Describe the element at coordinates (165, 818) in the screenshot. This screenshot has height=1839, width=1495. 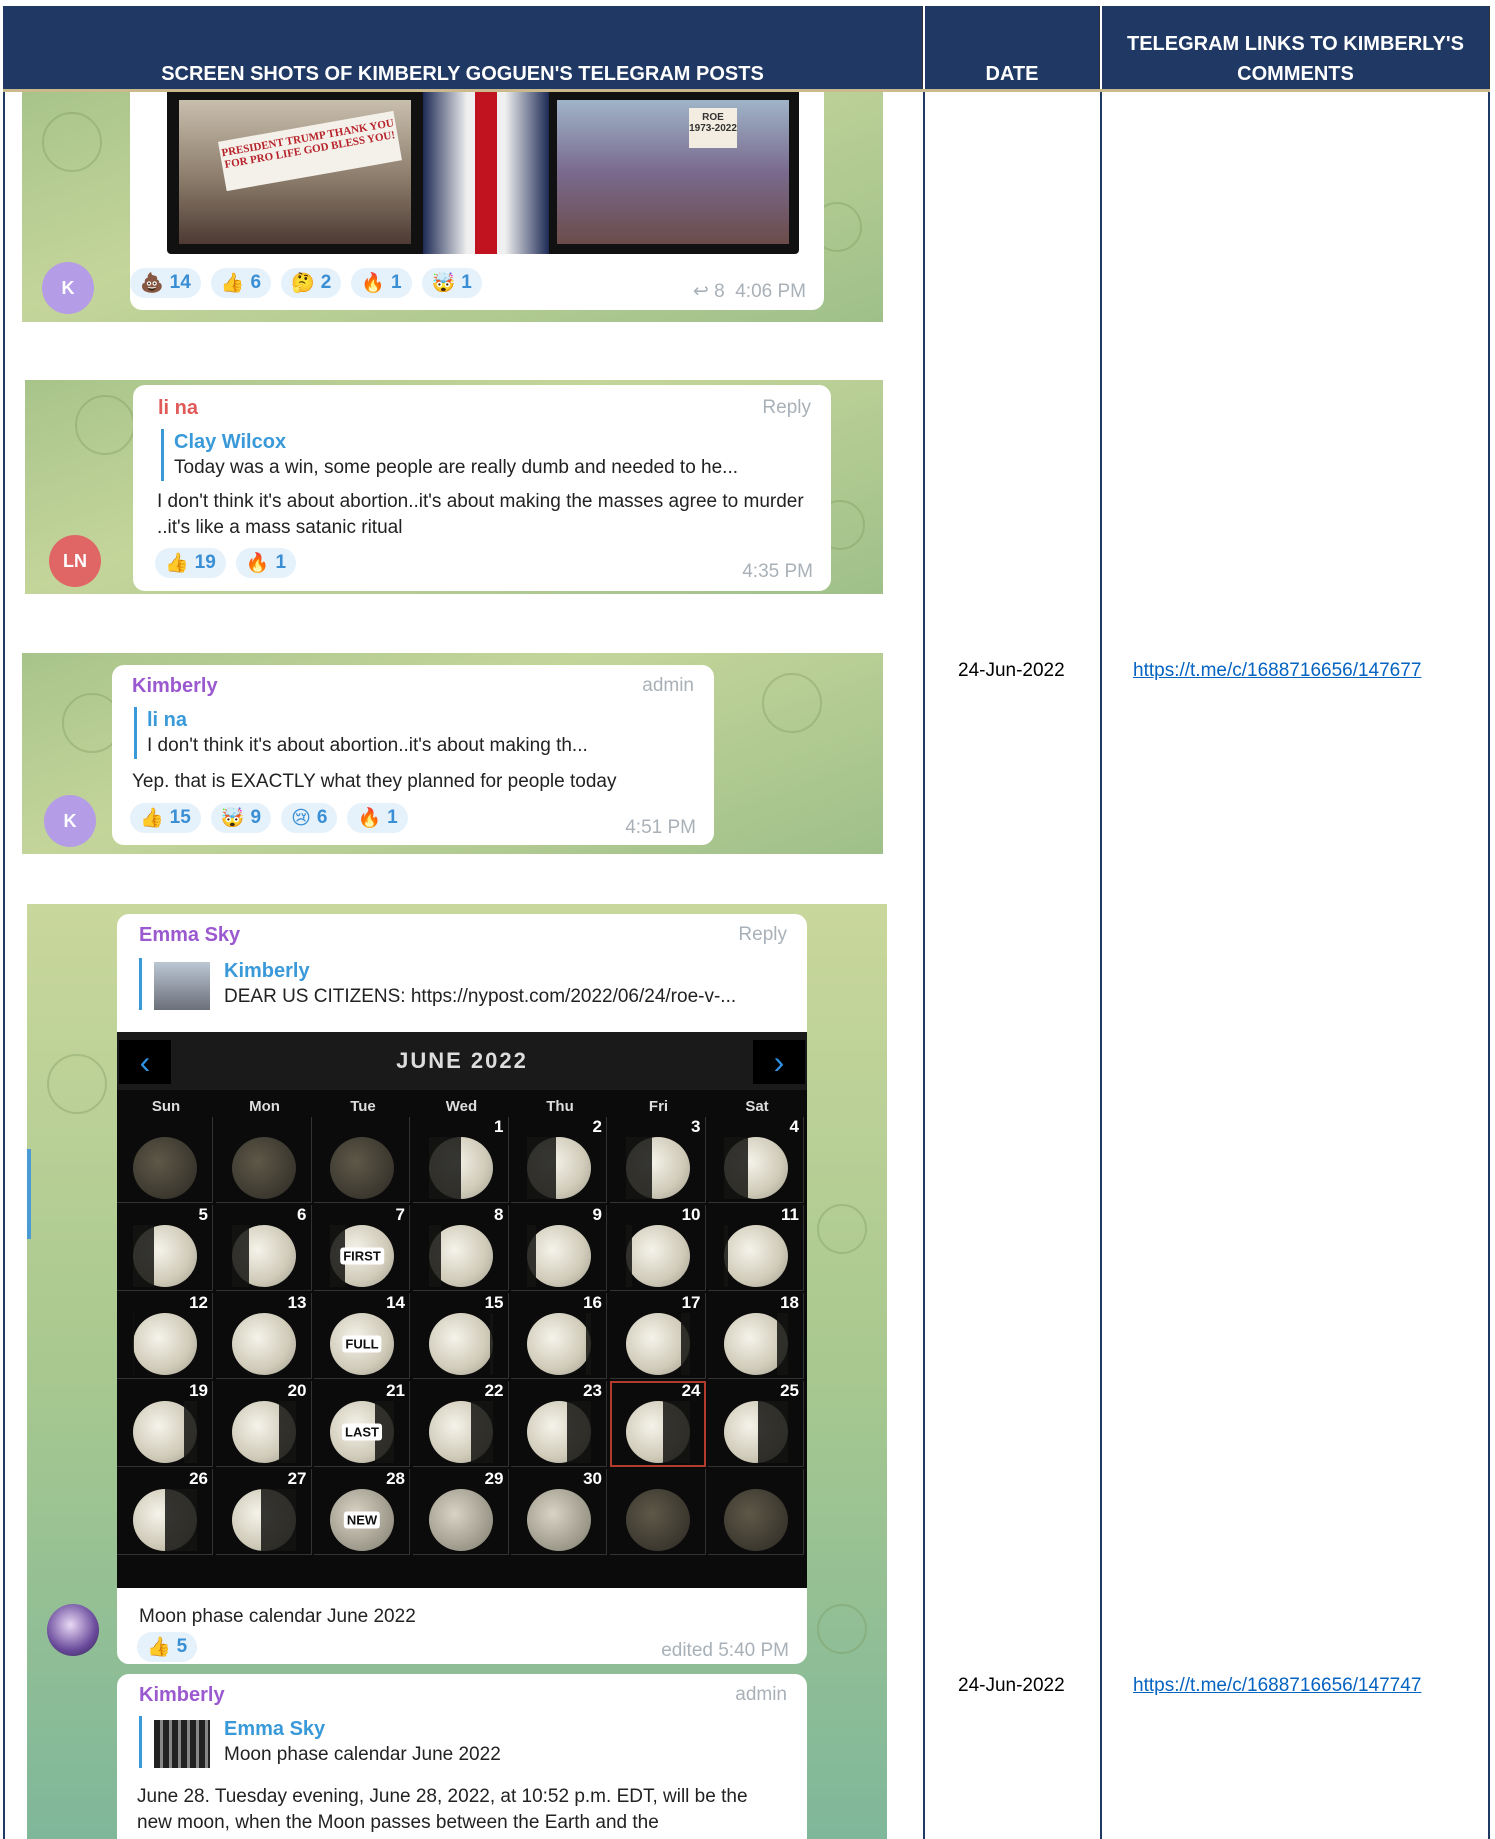
I see `reaction-chip: 👍 15` at that location.